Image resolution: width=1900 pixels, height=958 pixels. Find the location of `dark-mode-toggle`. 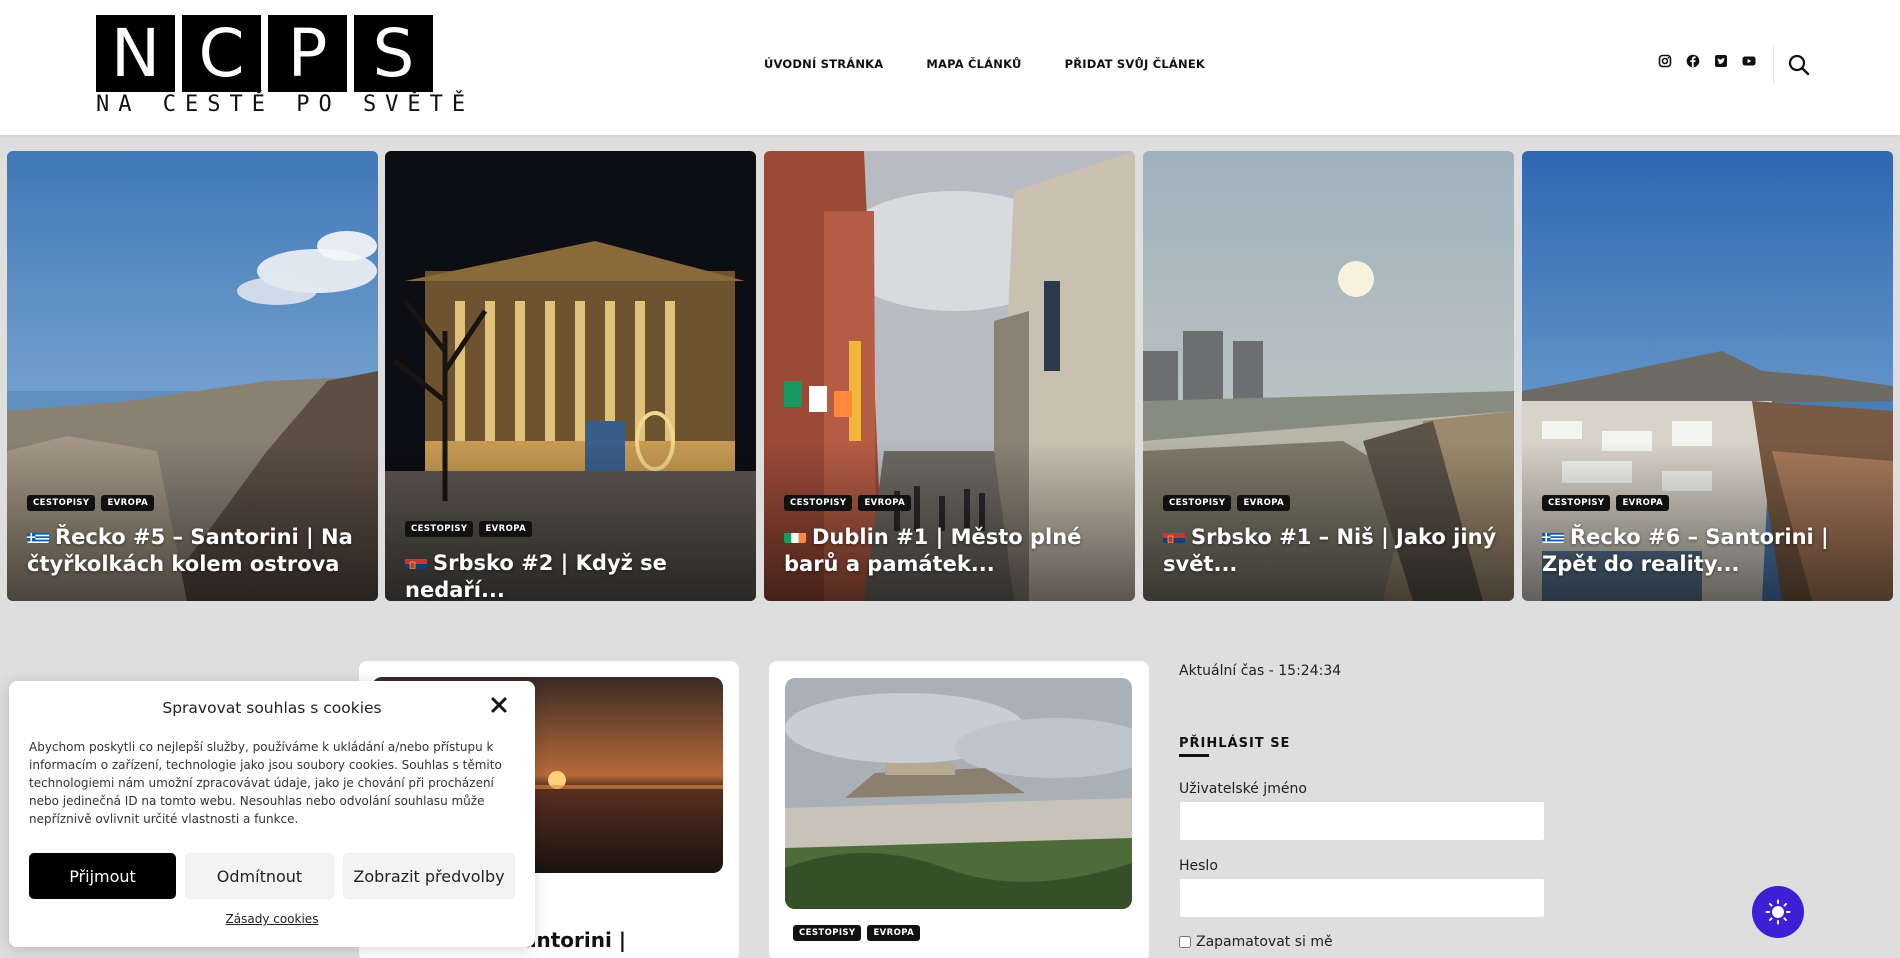

dark-mode-toggle is located at coordinates (1778, 912).